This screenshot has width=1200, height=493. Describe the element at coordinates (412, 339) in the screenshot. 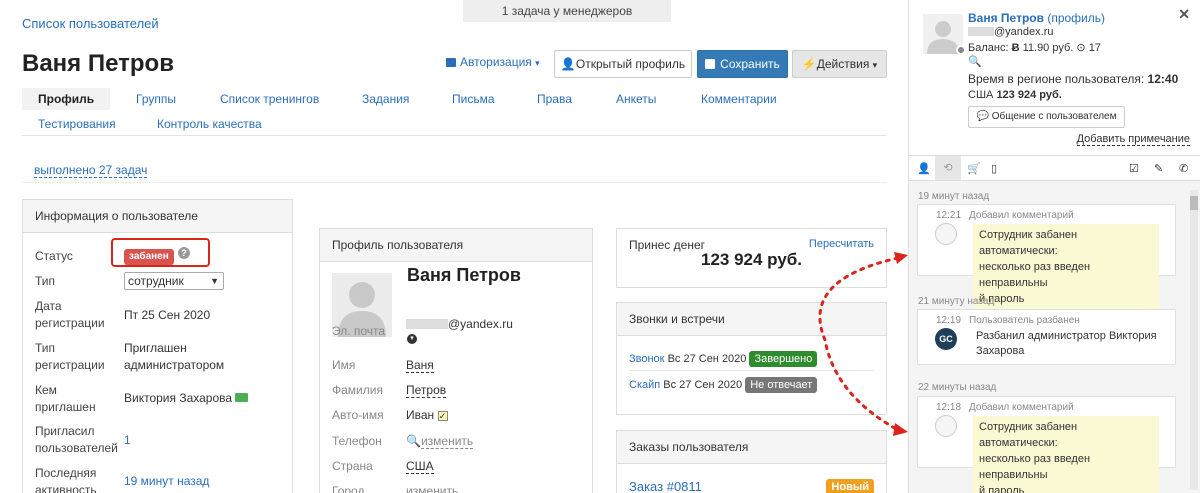

I see `expand-icon: ▾` at that location.